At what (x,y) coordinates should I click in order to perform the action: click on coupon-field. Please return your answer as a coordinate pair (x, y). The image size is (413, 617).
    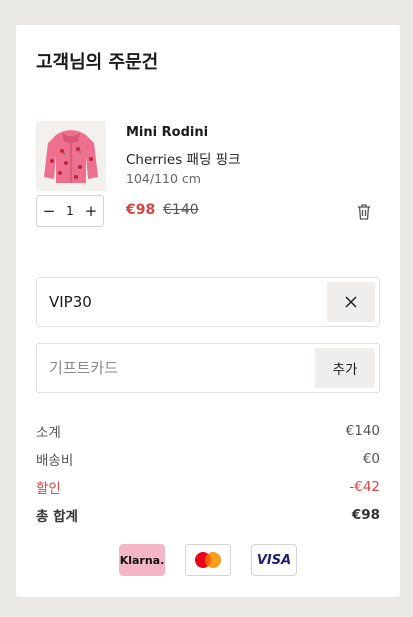
    Looking at the image, I should click on (208, 302).